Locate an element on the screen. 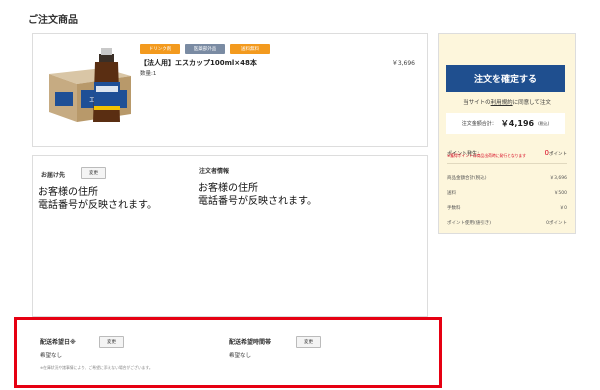 The height and width of the screenshot is (390, 600). change-delivery-date-button: 変更 is located at coordinates (111, 342).